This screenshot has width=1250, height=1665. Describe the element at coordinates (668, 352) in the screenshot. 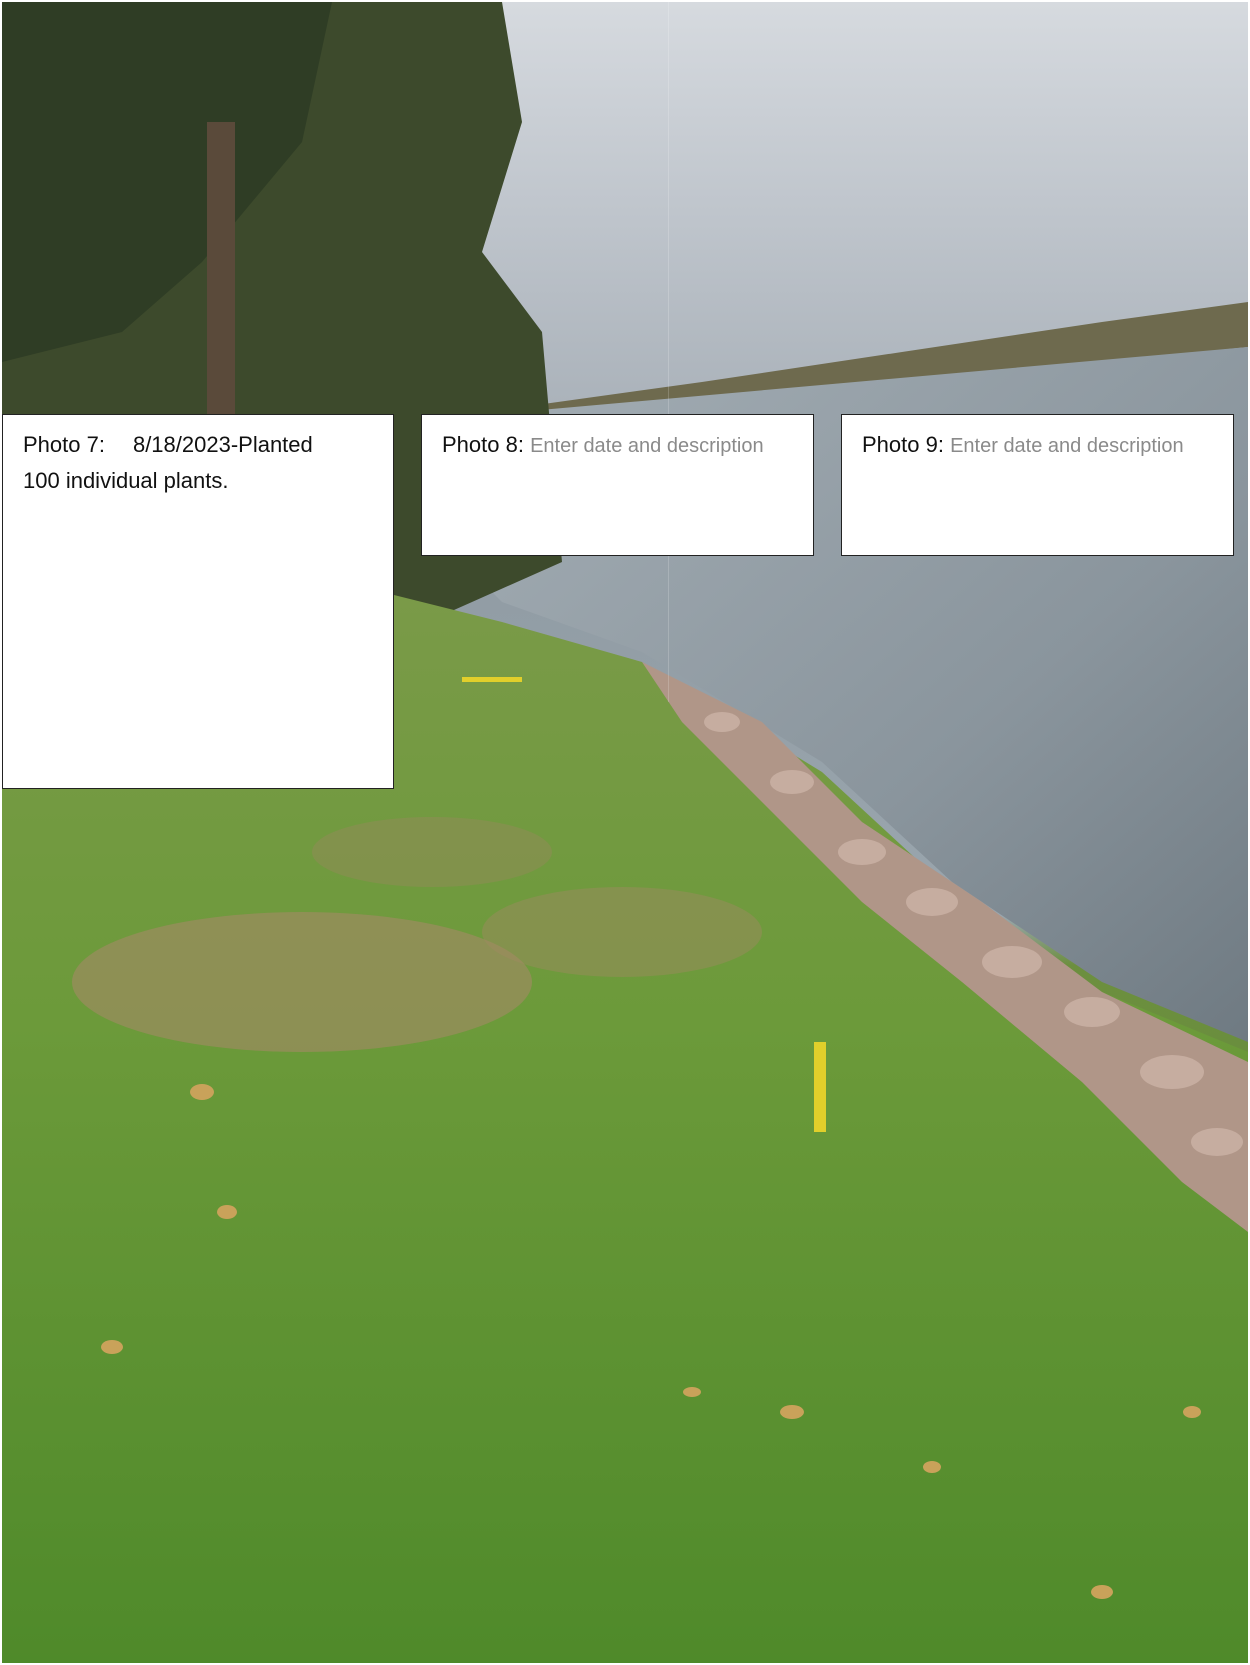

I see `photo-seam` at that location.